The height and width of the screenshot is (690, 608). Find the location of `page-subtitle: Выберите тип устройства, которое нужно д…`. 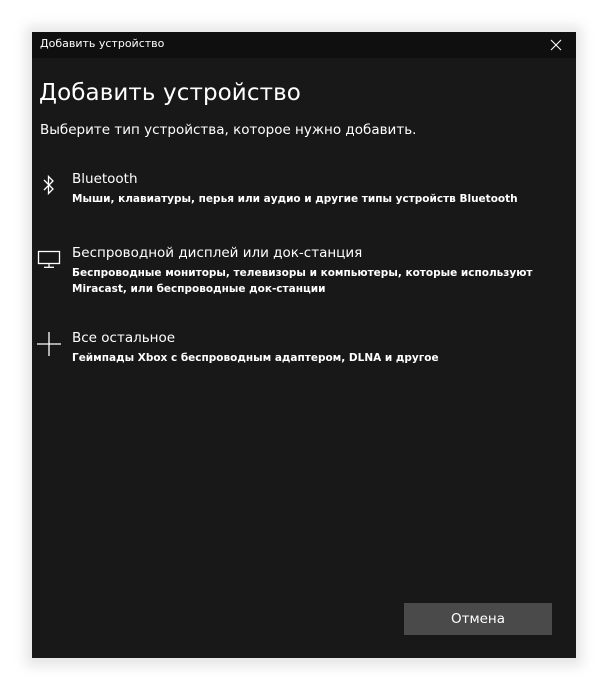

page-subtitle: Выберите тип устройства, которое нужно д… is located at coordinates (228, 130).